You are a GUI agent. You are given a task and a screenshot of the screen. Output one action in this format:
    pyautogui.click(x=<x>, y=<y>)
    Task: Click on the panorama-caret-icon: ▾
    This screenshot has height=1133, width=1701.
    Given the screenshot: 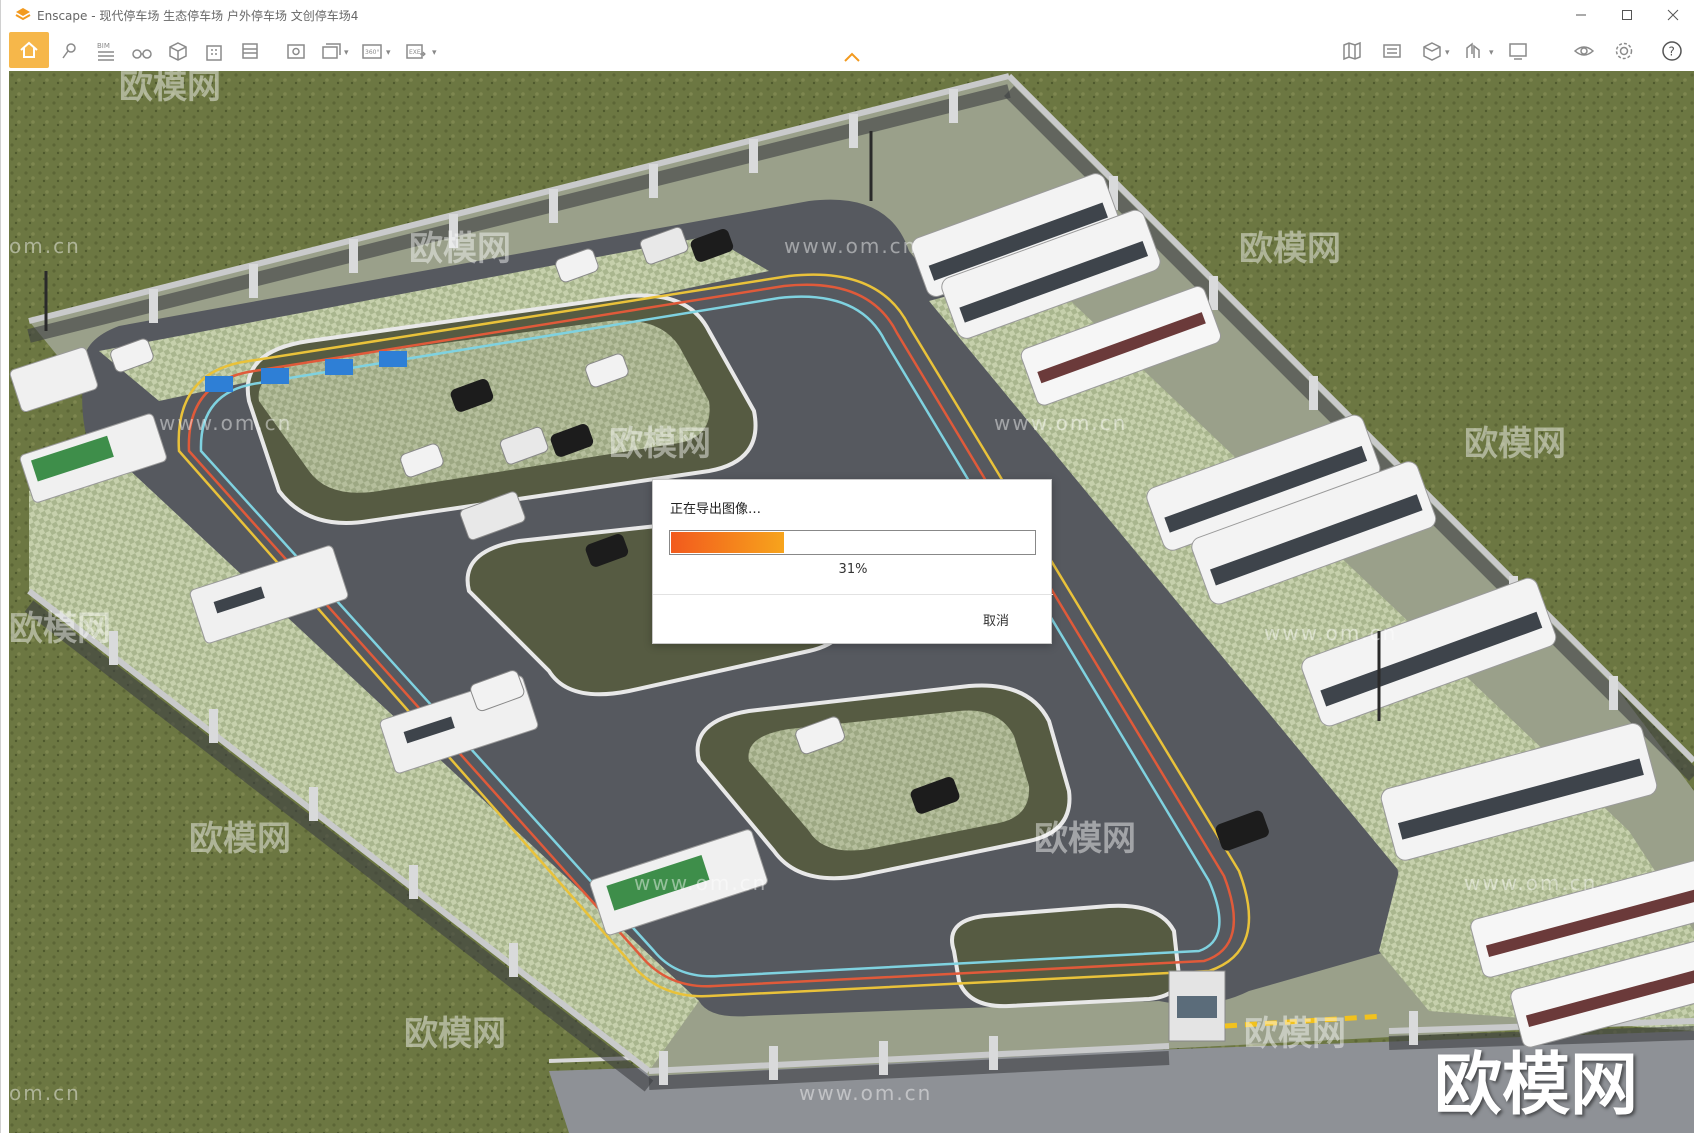 What is the action you would take?
    pyautogui.click(x=388, y=53)
    